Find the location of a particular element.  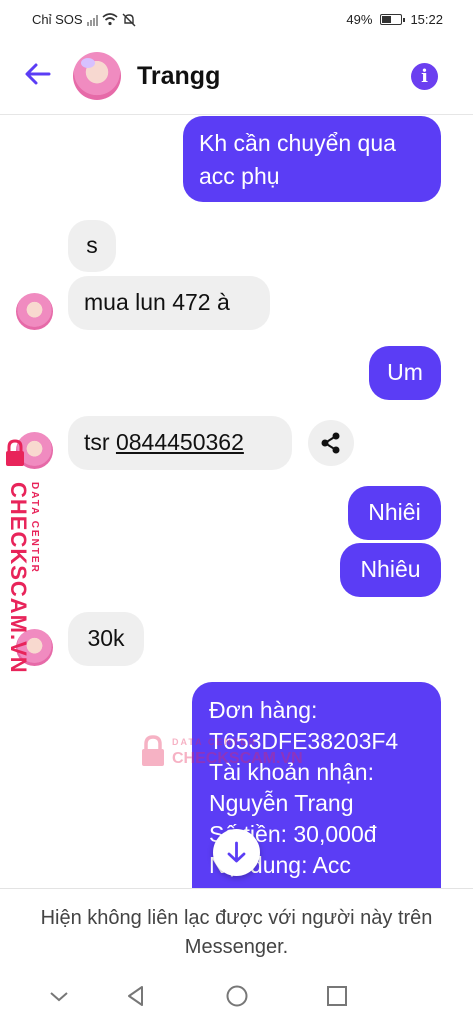

message-bubble: mua lun 472 à is located at coordinates (169, 303).